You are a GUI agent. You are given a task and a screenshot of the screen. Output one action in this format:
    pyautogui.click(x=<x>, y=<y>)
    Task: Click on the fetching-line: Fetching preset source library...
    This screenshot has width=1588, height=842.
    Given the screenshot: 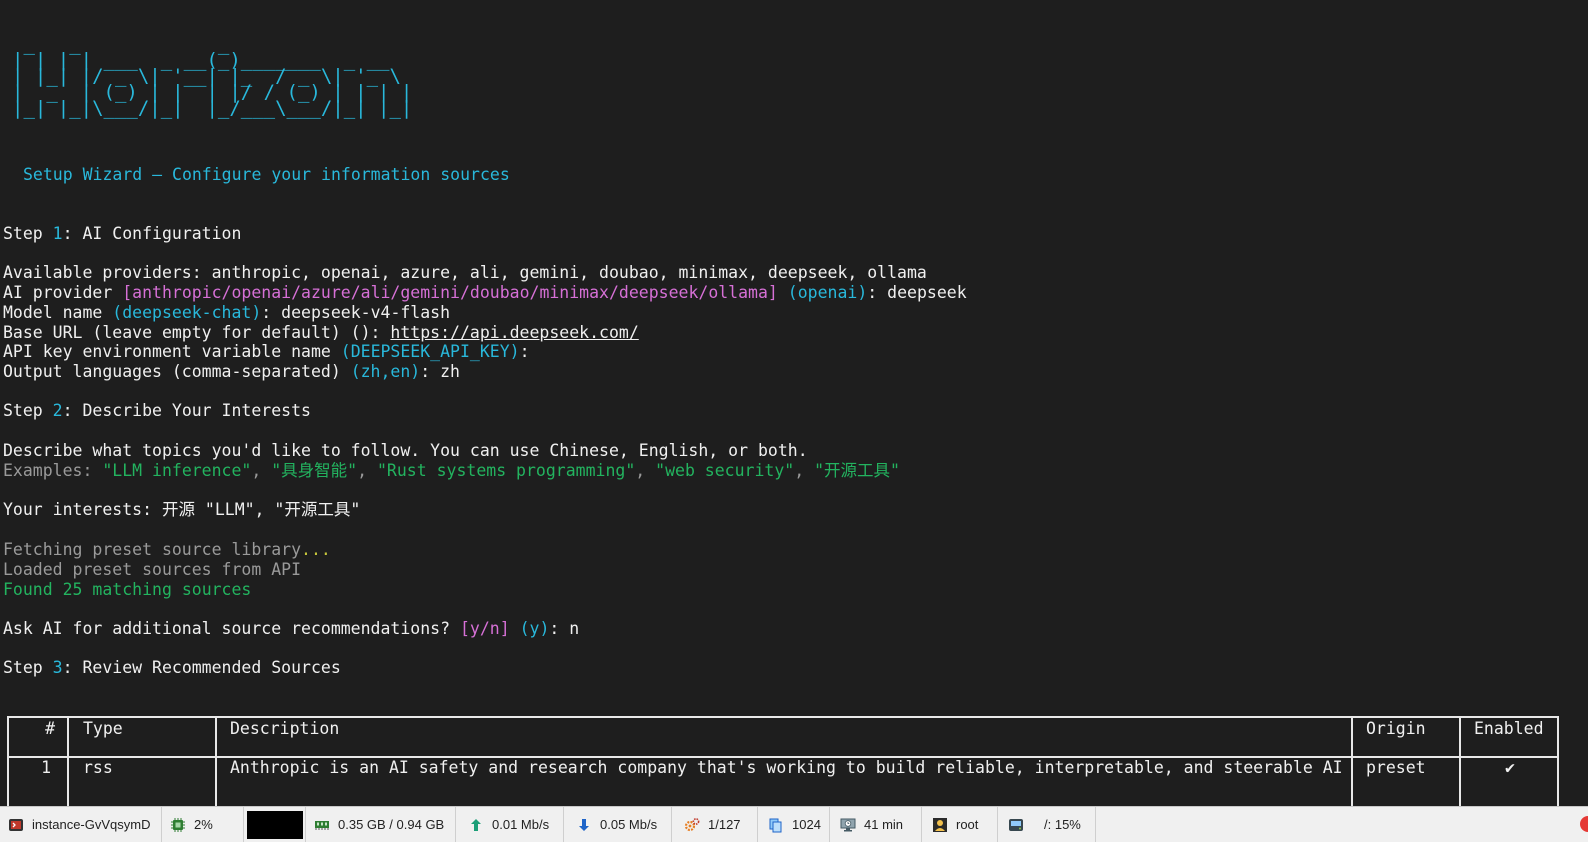 What is the action you would take?
    pyautogui.click(x=167, y=549)
    